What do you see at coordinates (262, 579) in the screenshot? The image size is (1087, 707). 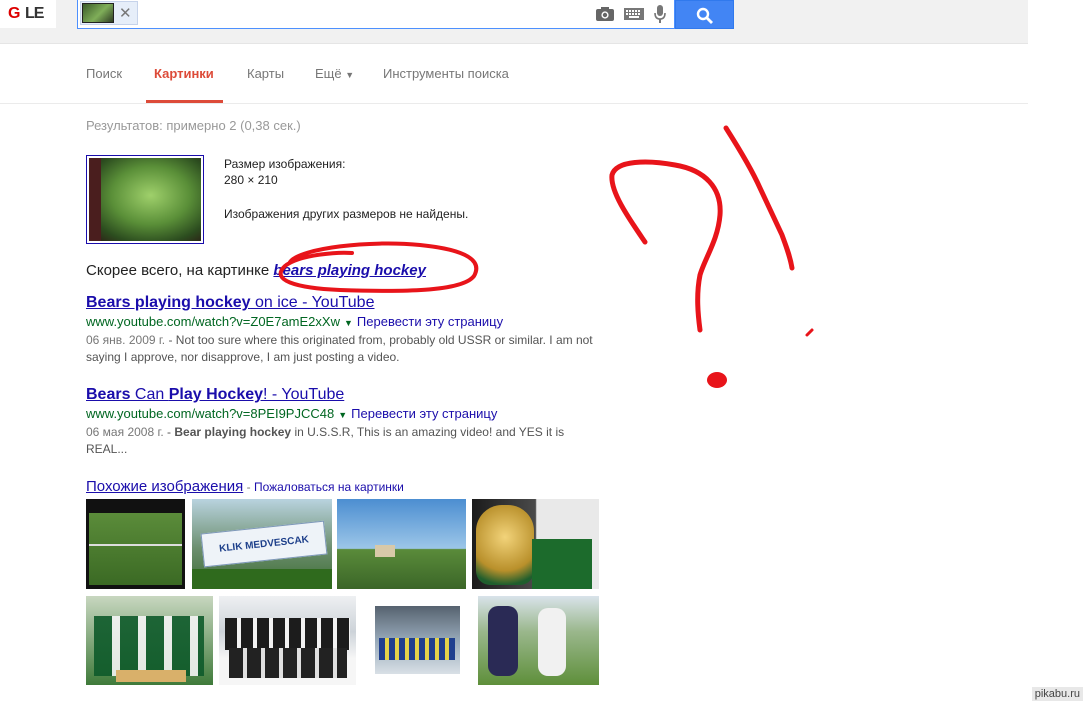 I see `thumb-crowd` at bounding box center [262, 579].